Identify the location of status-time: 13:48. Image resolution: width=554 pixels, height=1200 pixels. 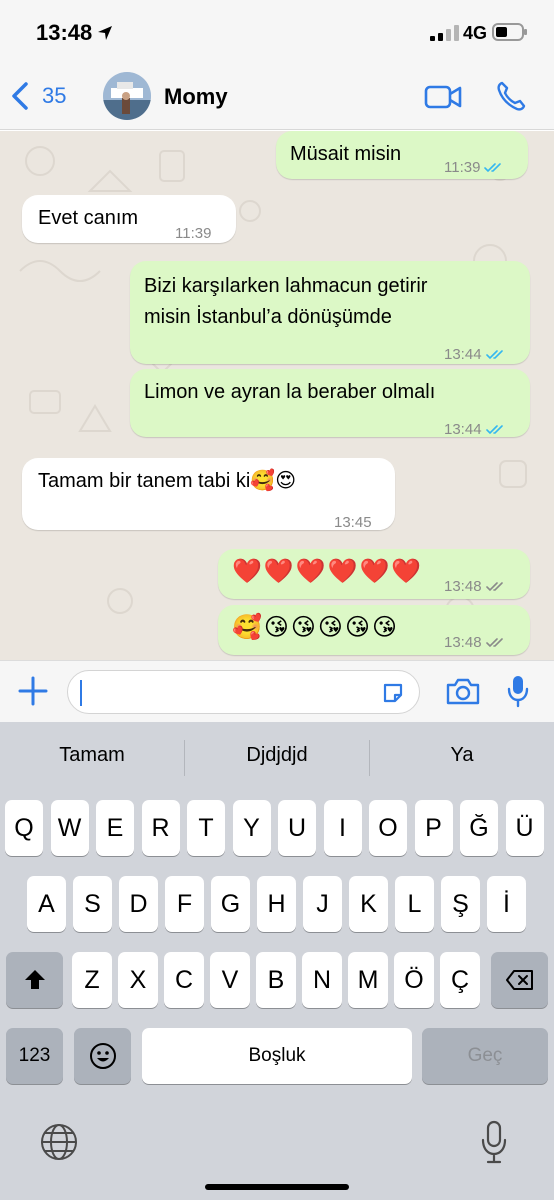
(64, 32).